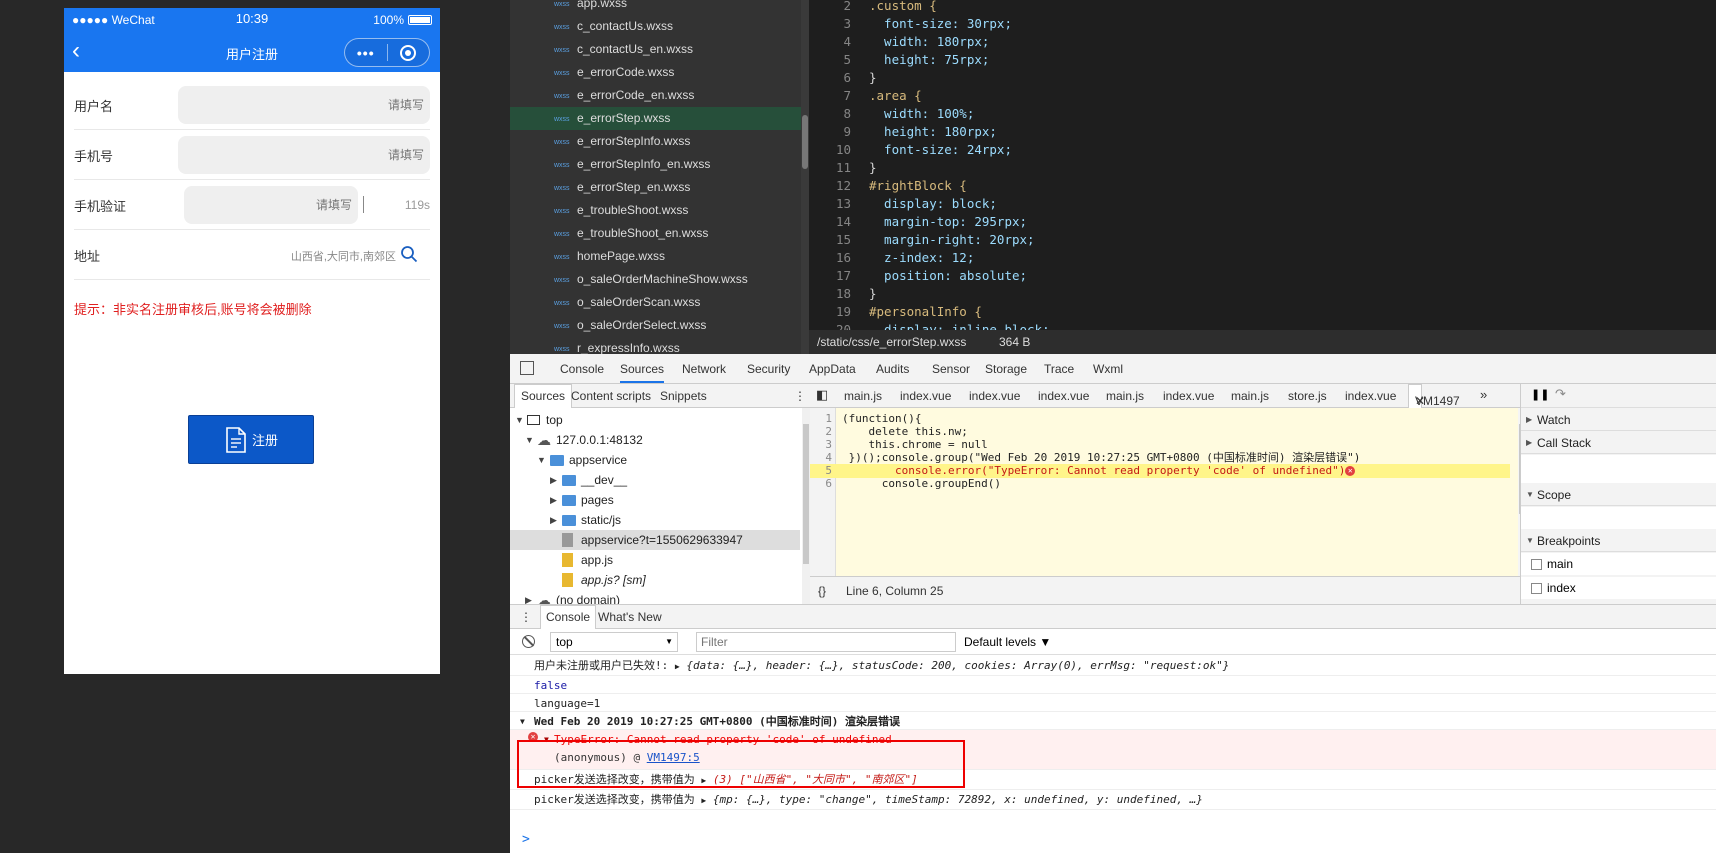 This screenshot has height=853, width=1716. Describe the element at coordinates (655, 302) in the screenshot. I see `file-tree-item: wxss o_saleOrderScan.wxss` at that location.